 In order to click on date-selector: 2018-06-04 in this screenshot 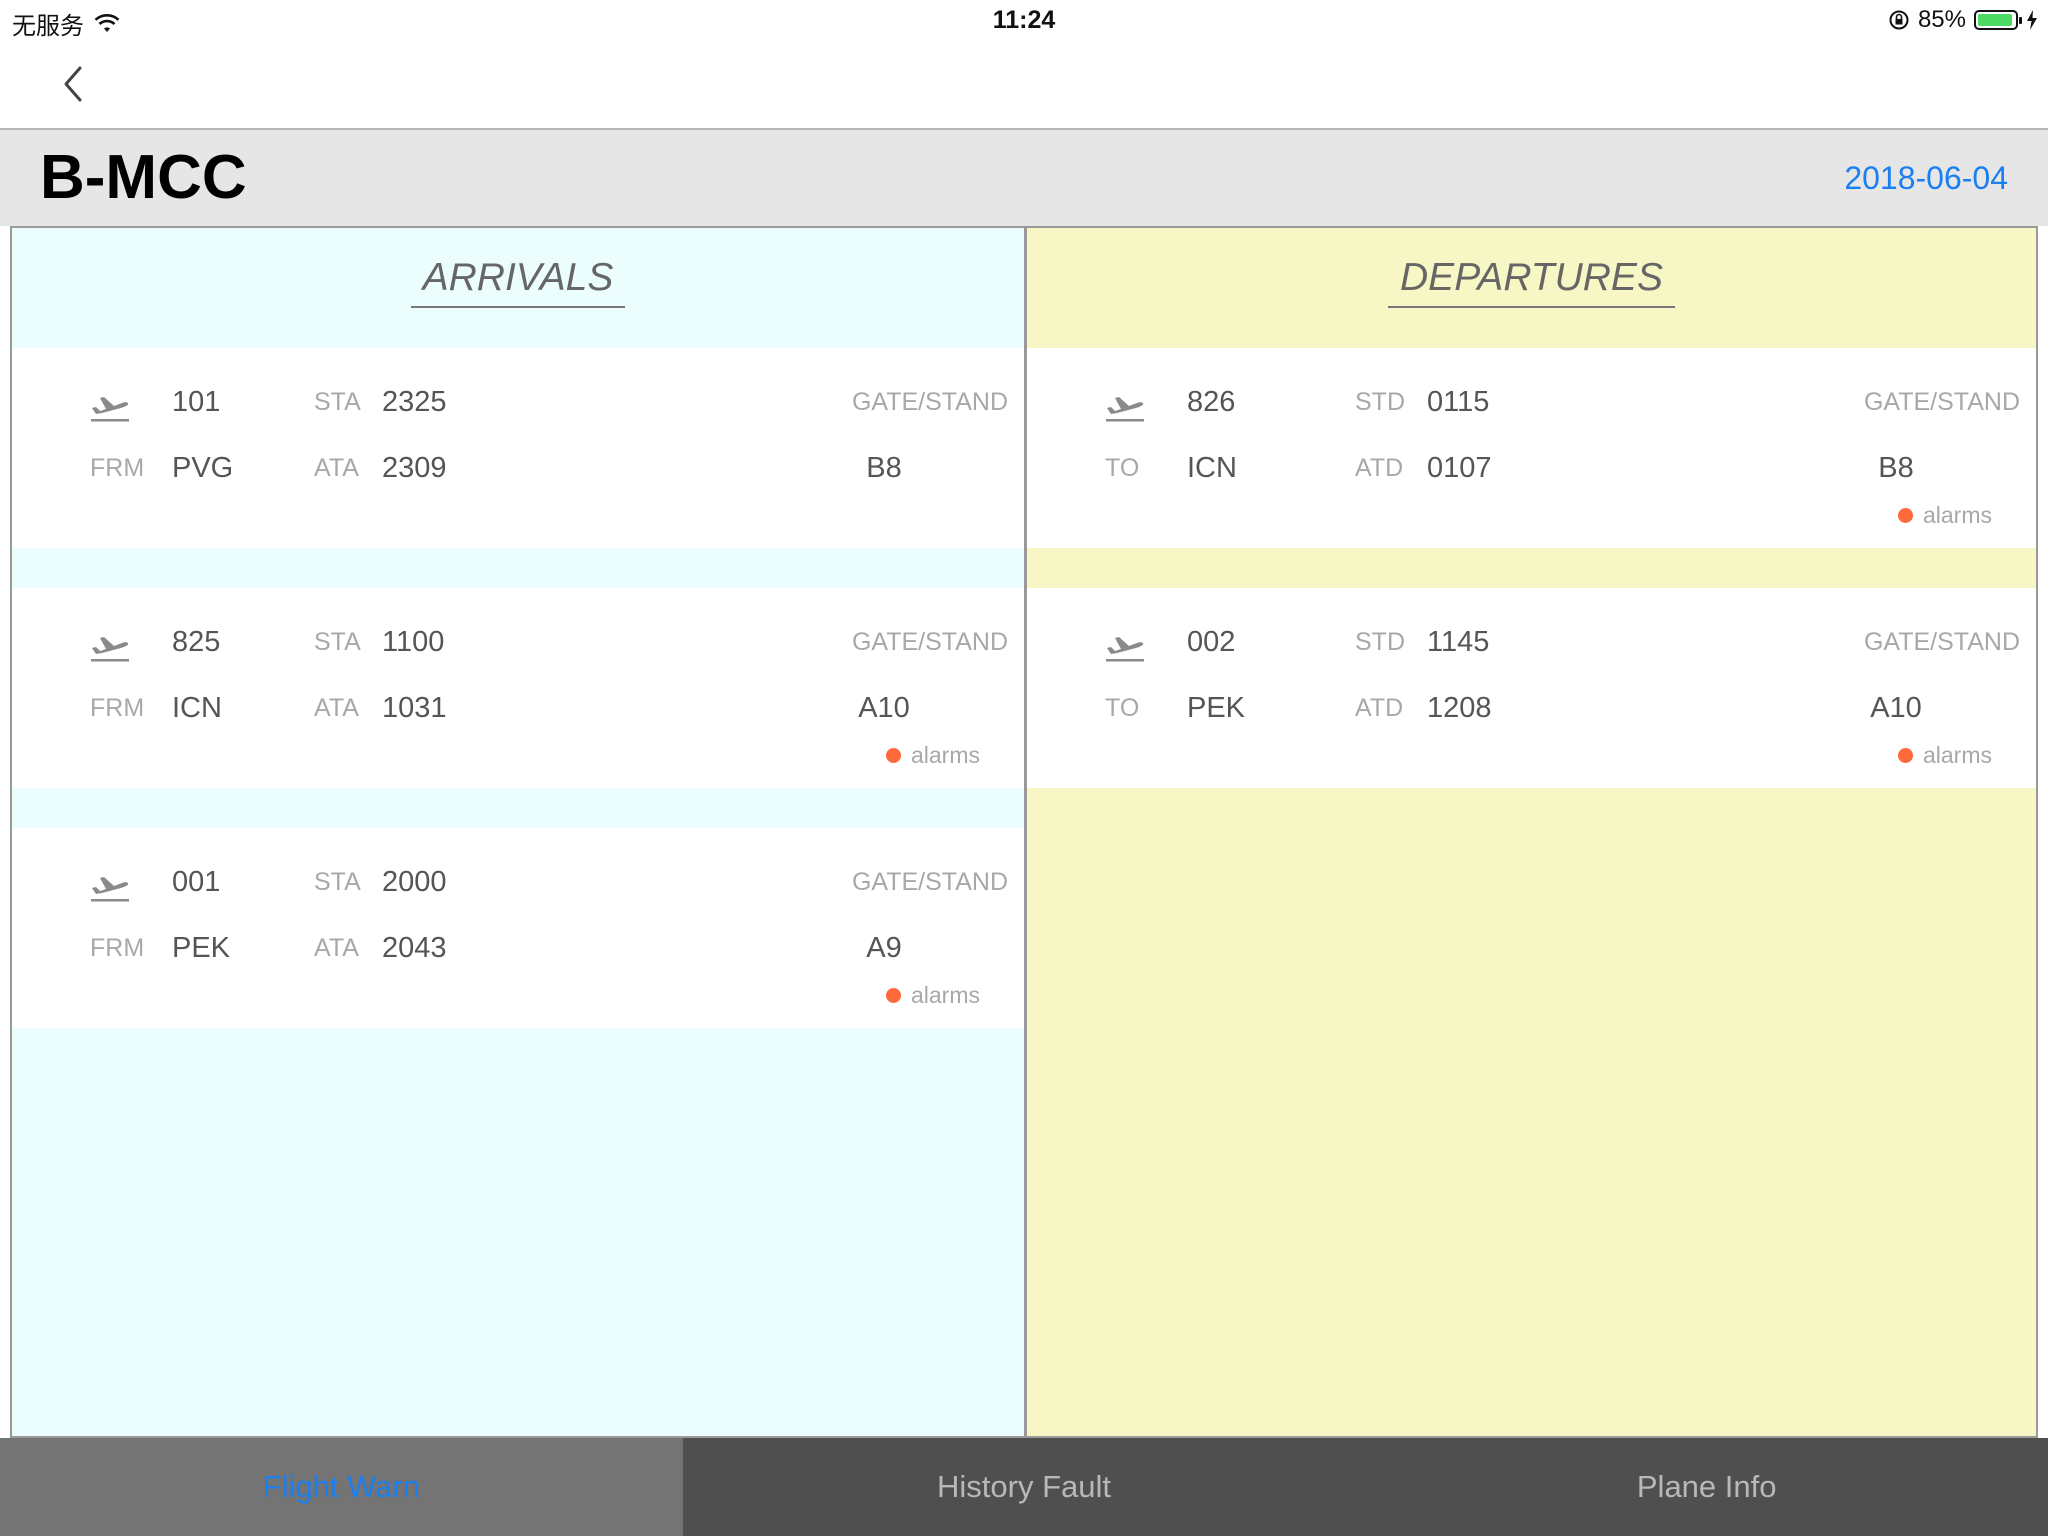, I will do `click(1926, 178)`.